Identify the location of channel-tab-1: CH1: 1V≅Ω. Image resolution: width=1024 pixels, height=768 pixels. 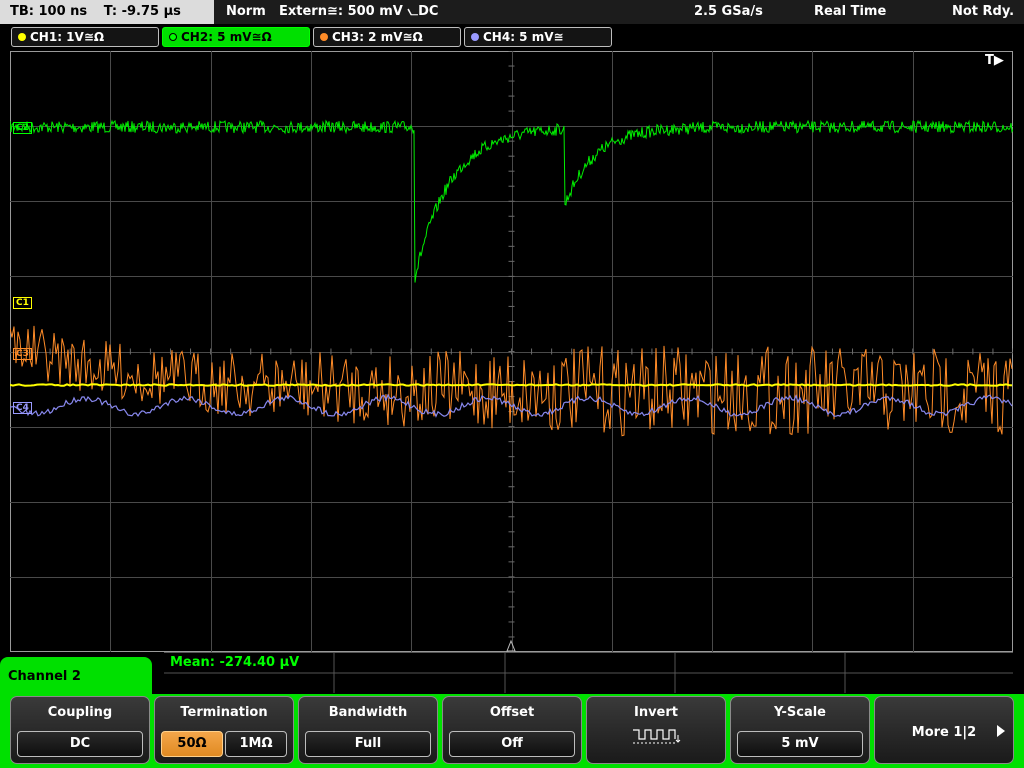
(85, 37).